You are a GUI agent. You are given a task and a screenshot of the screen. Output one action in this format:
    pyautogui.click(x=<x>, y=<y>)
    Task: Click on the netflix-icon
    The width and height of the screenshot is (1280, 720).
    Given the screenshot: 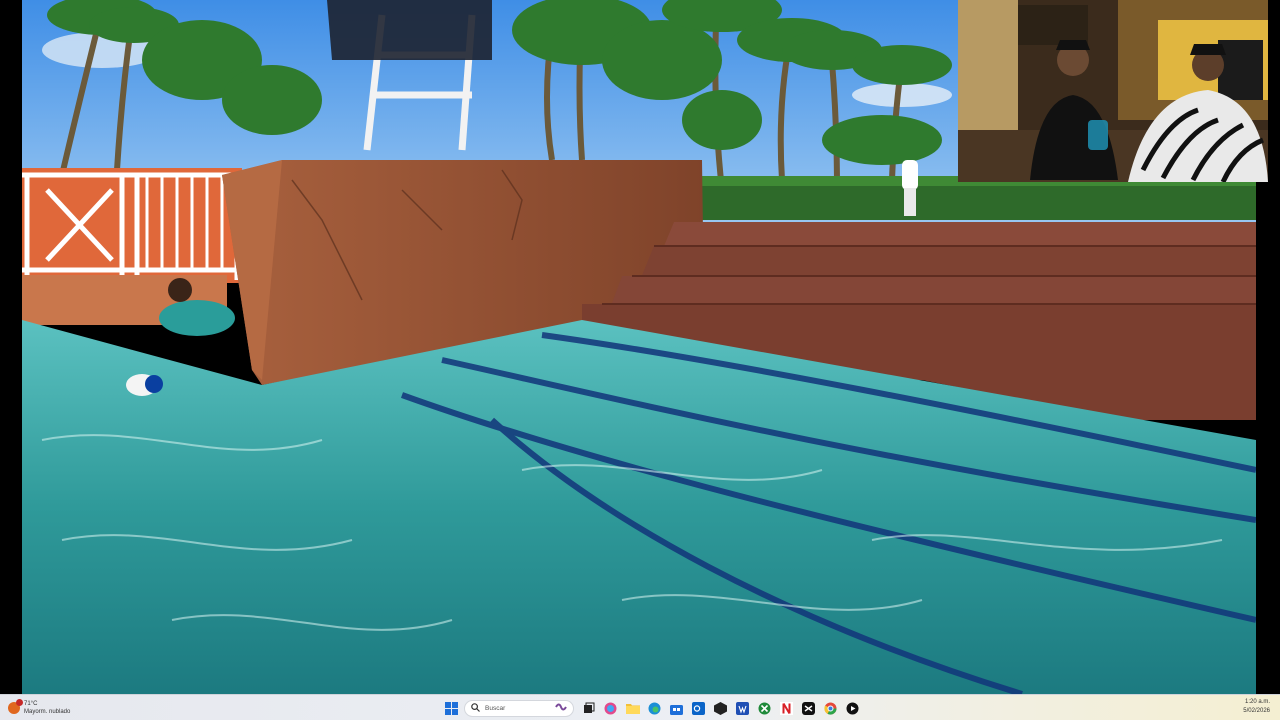 What is the action you would take?
    pyautogui.click(x=786, y=708)
    